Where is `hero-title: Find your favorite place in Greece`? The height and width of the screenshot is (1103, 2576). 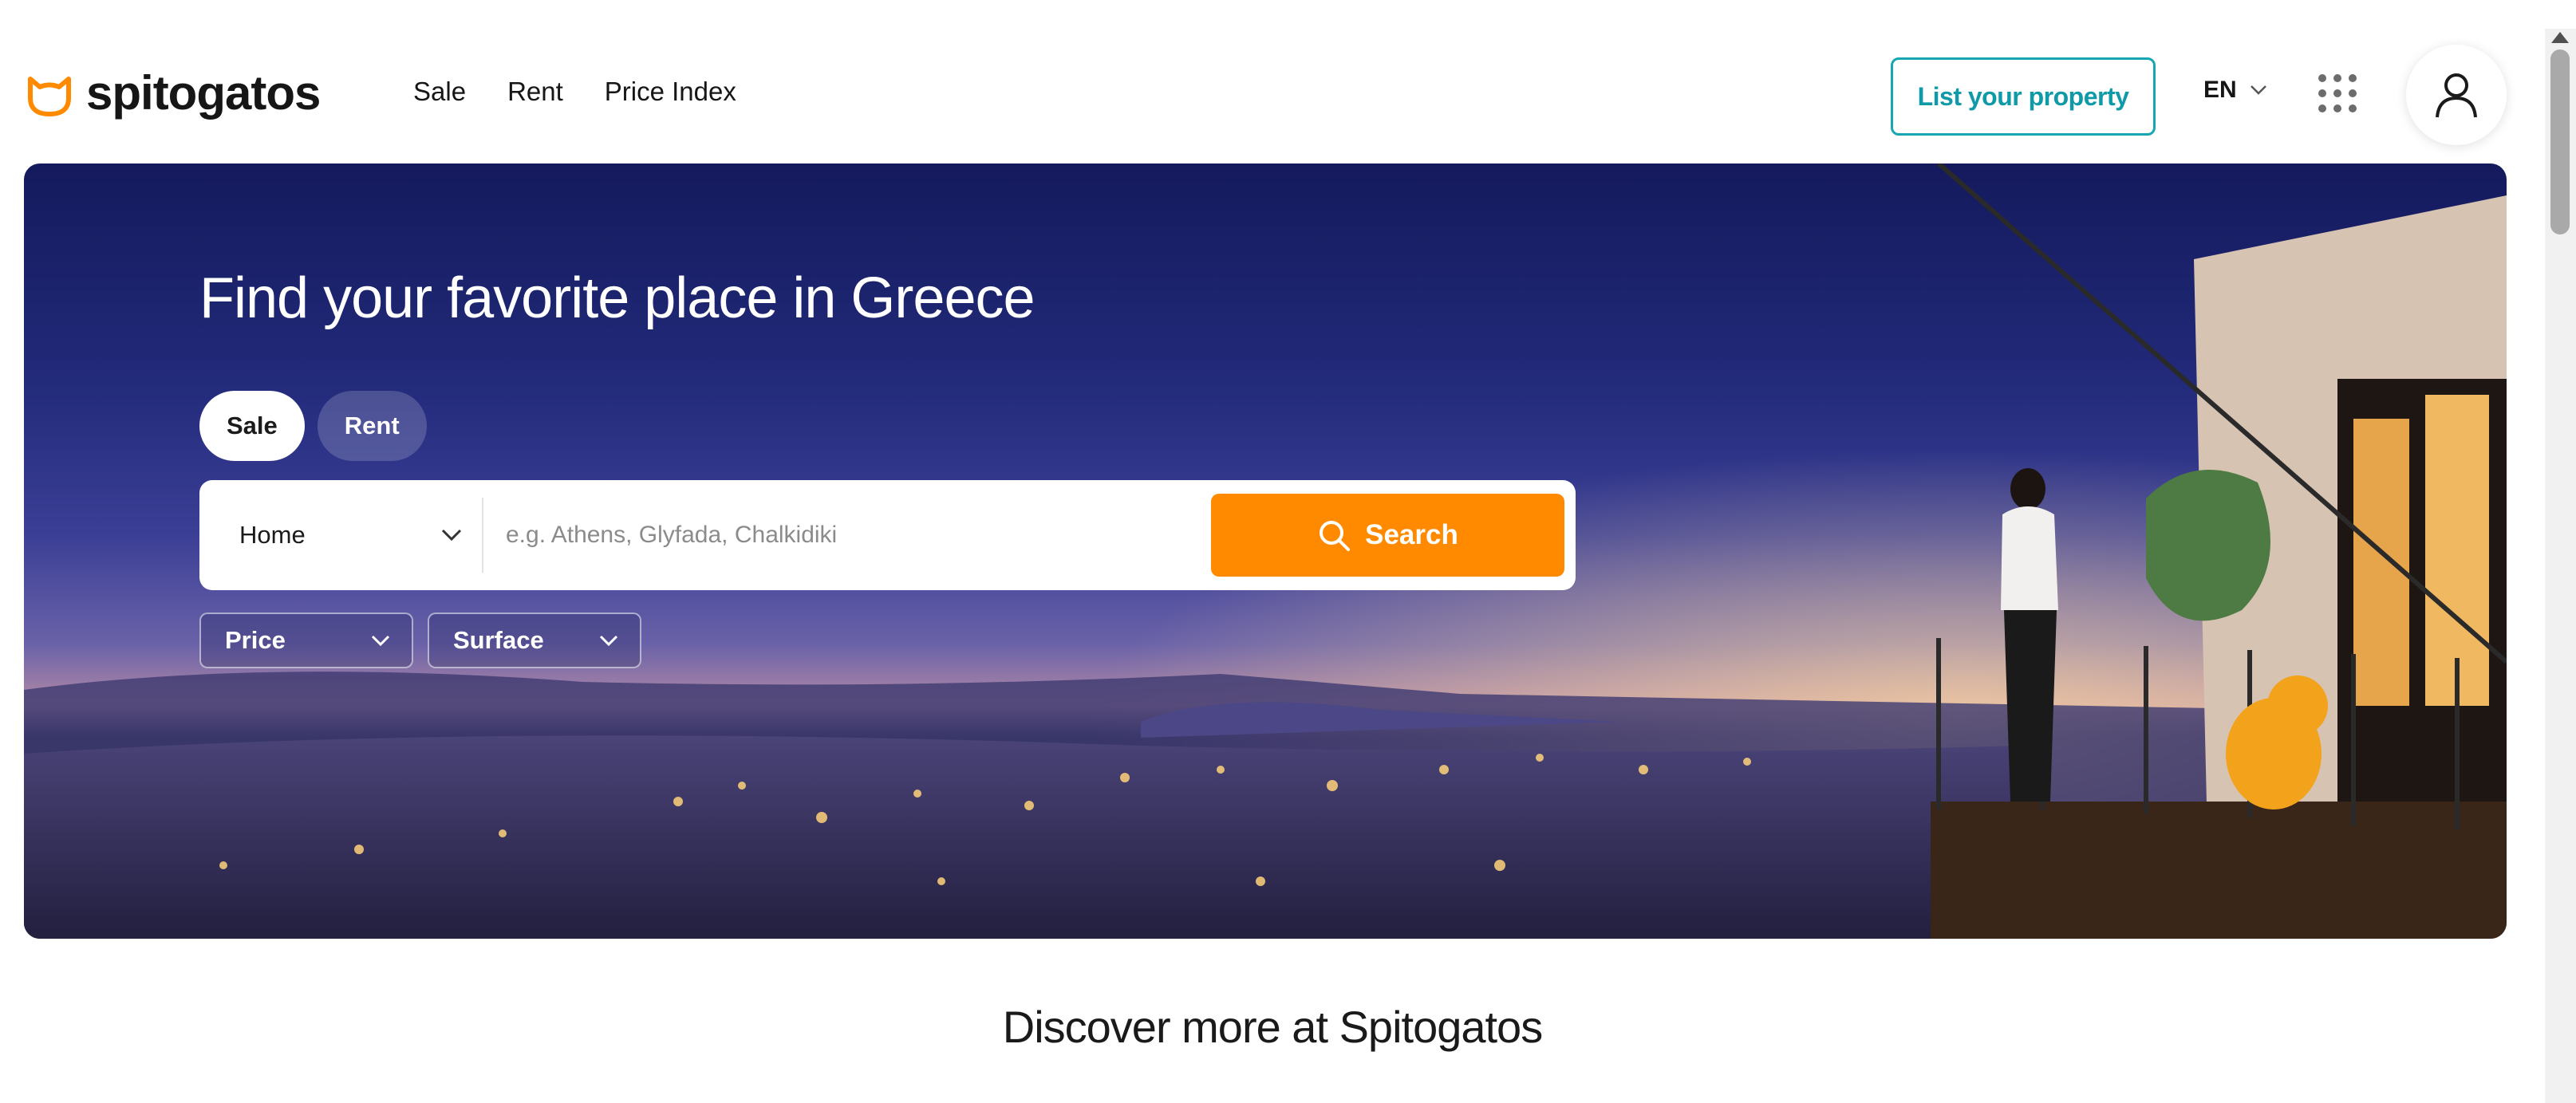
hero-title: Find your favorite place in Greece is located at coordinates (617, 298).